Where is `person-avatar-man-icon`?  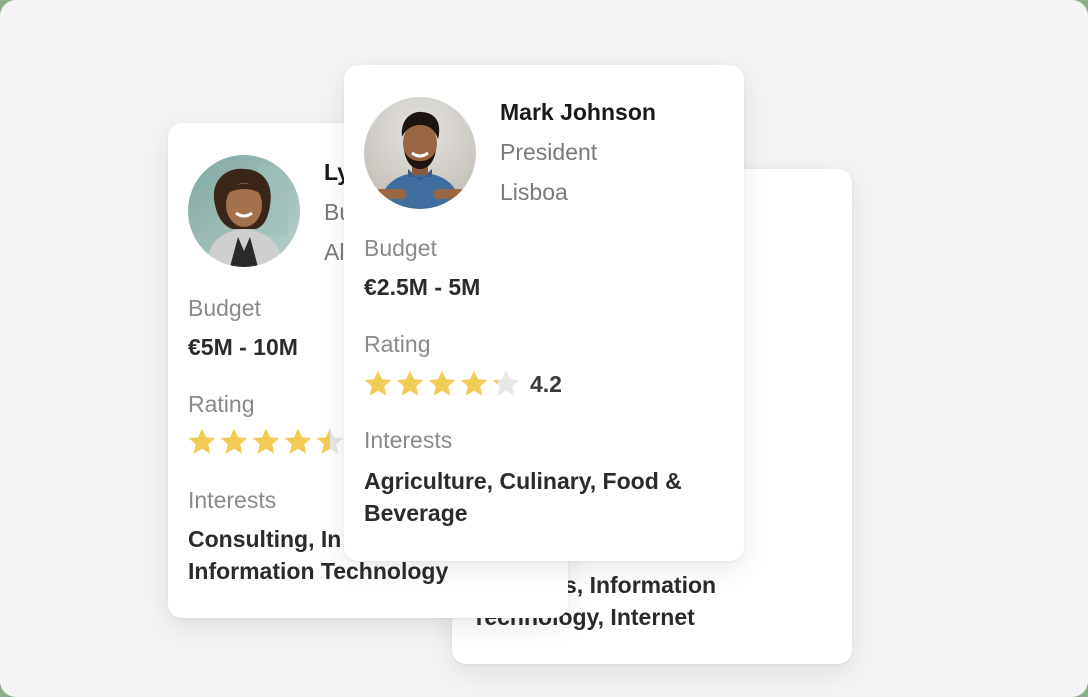
person-avatar-man-icon is located at coordinates (420, 153).